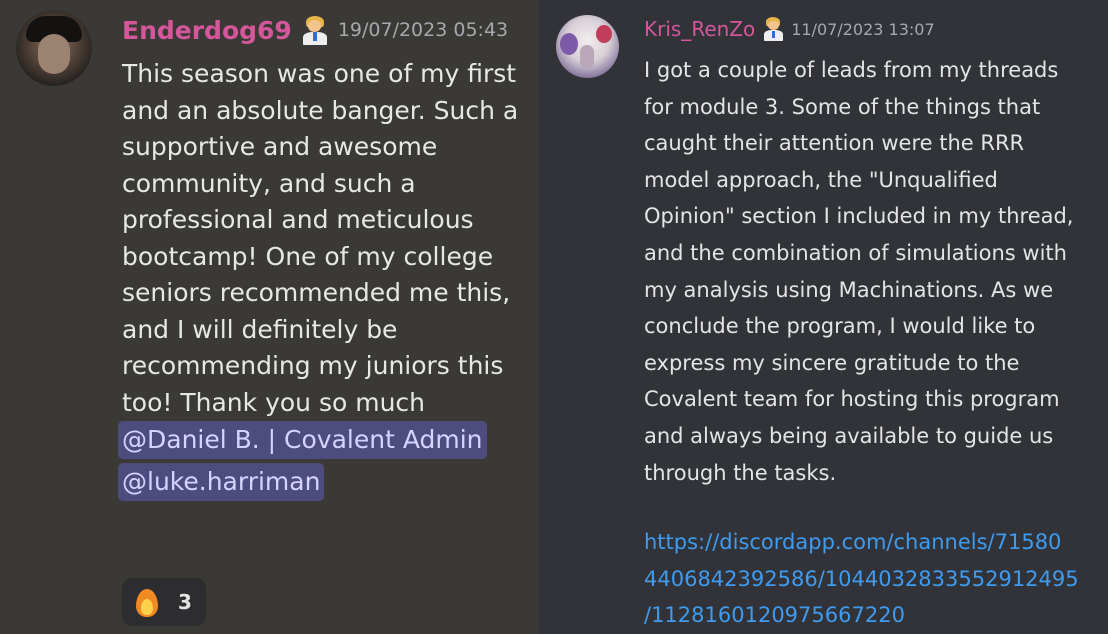 Image resolution: width=1108 pixels, height=634 pixels. I want to click on user-avatar-kris-renzo, so click(587, 46).